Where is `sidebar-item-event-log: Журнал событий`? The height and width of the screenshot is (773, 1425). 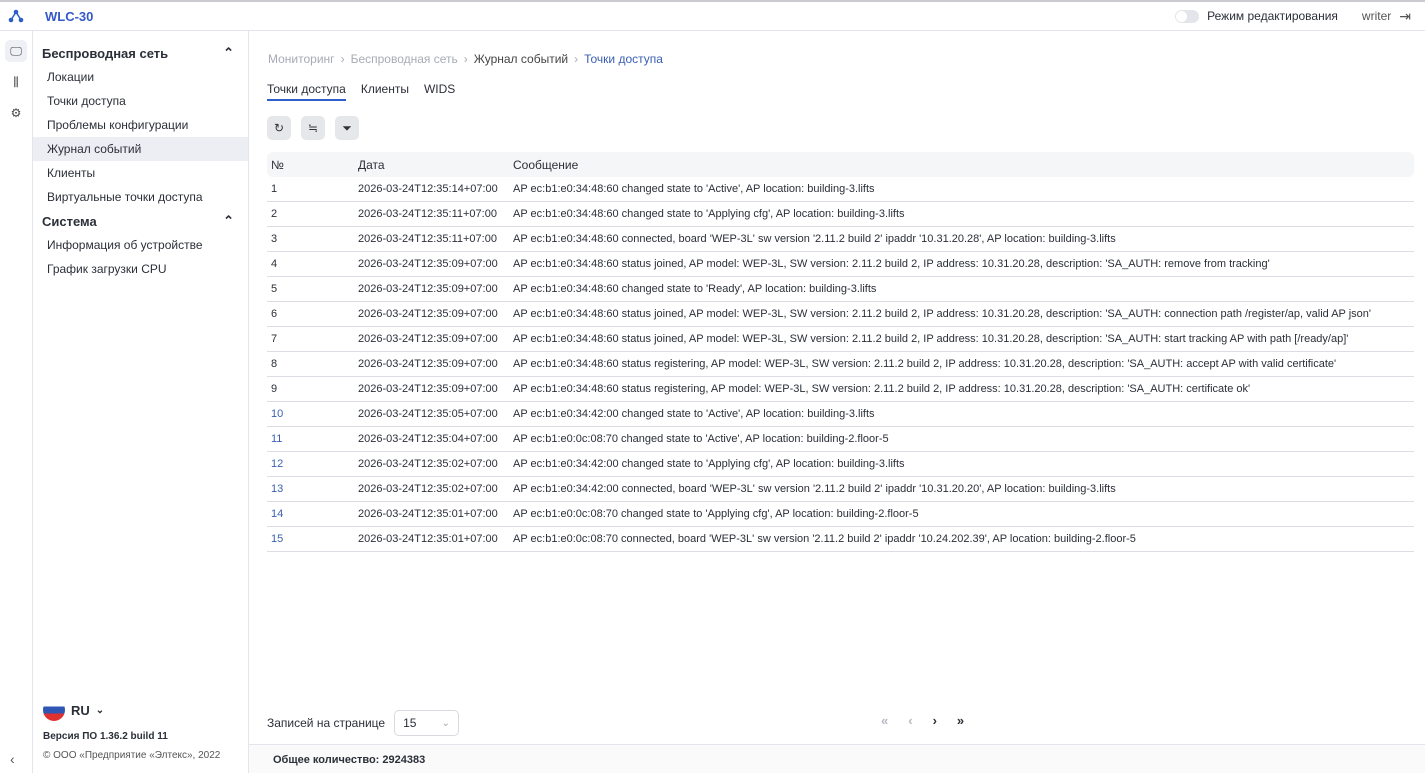 sidebar-item-event-log: Журнал событий is located at coordinates (140, 149).